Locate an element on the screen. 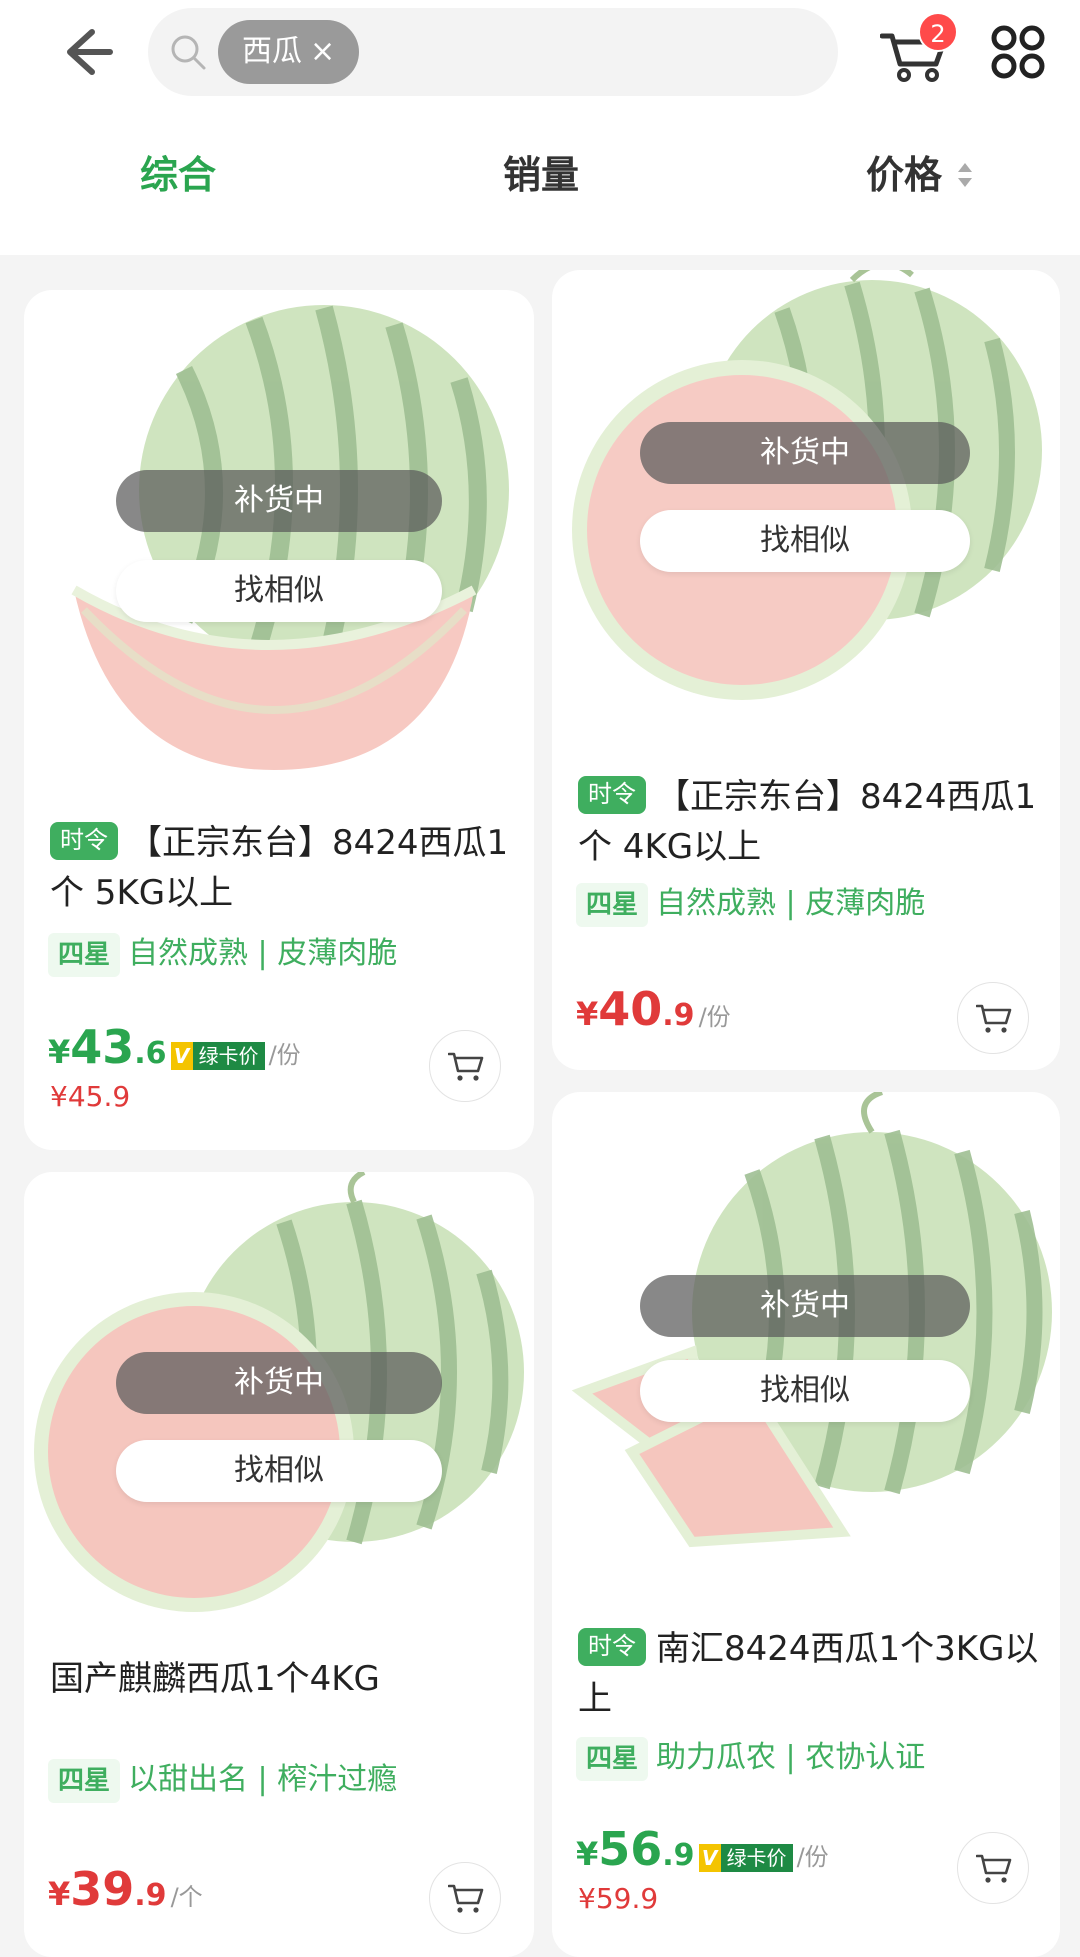 This screenshot has width=1080, height=1957. product-features: 四星 以甜出名 | 榨汁过瘾 is located at coordinates (223, 1780).